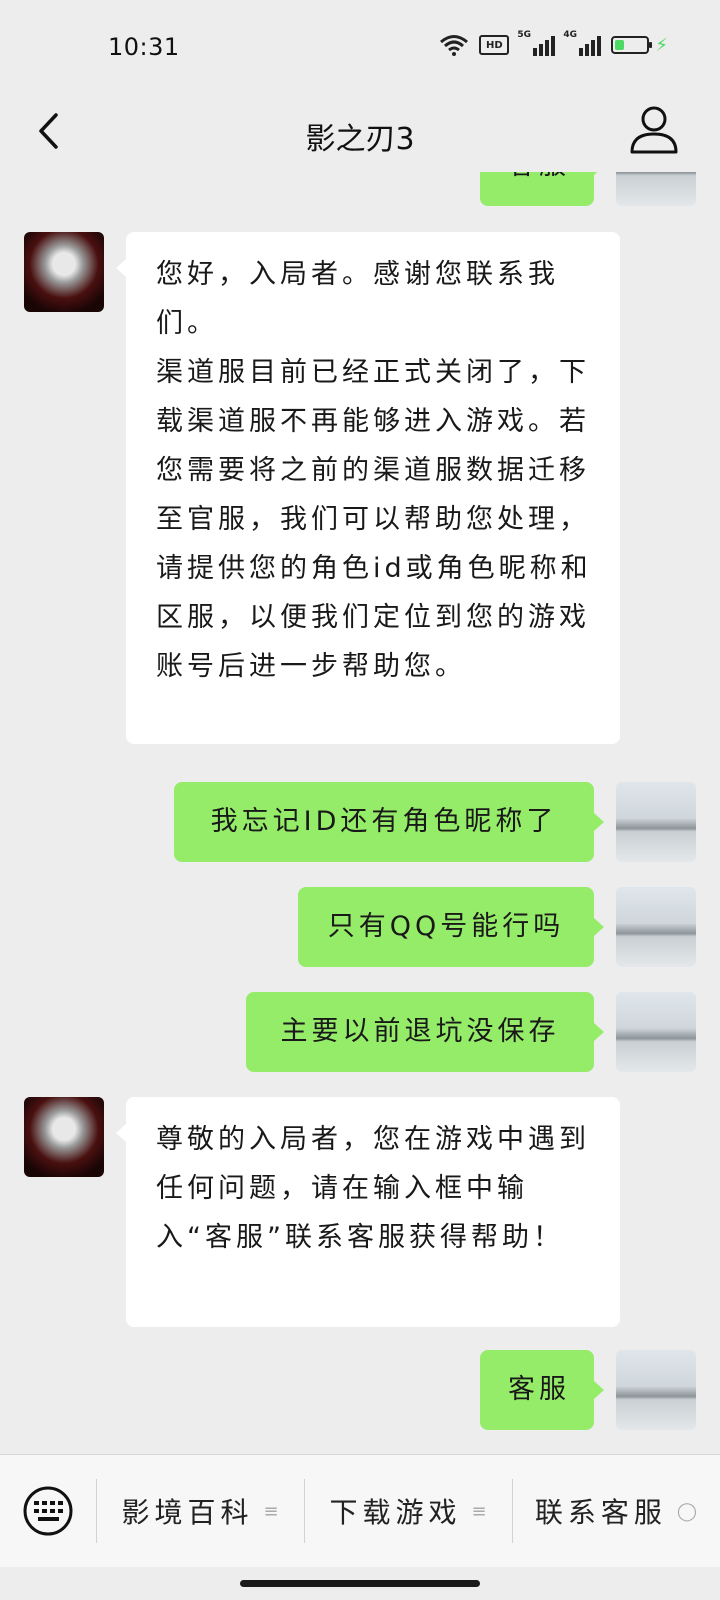 The height and width of the screenshot is (1600, 720). I want to click on message-bubble-outgoing: 主要以前退坑没保存, so click(420, 1032).